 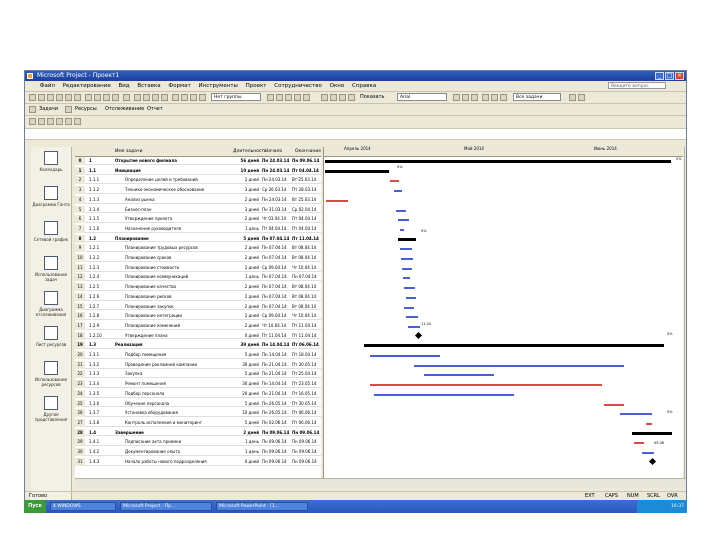 What do you see at coordinates (256, 86) in the screenshot?
I see `menu-project: Проект` at bounding box center [256, 86].